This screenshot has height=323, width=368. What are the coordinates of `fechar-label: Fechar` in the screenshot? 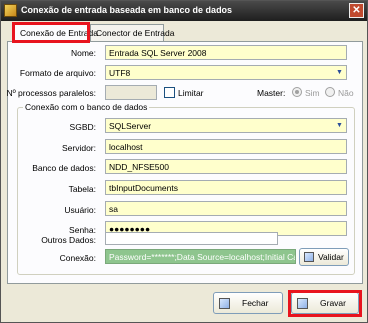 It's located at (255, 303).